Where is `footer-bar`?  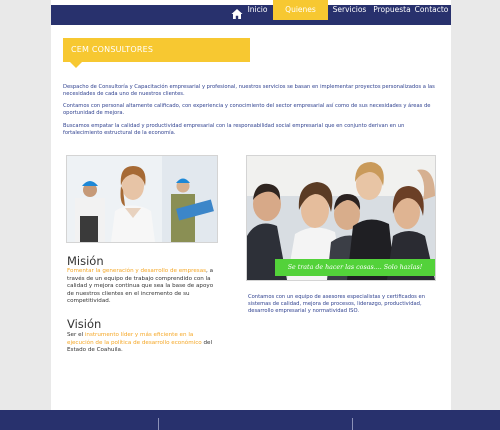 footer-bar is located at coordinates (250, 420).